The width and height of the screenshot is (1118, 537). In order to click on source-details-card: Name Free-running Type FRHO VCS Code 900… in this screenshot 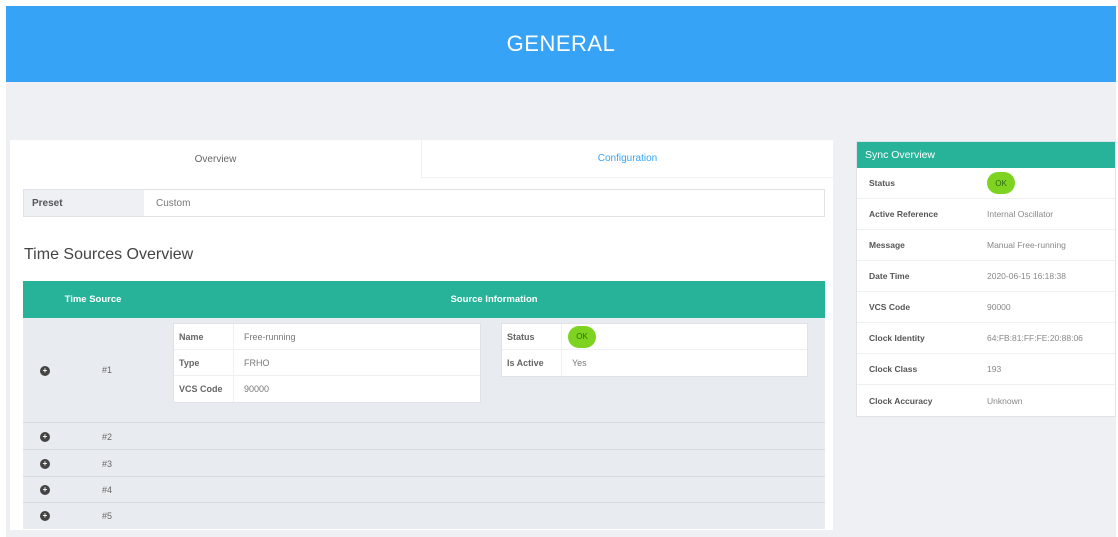, I will do `click(327, 363)`.